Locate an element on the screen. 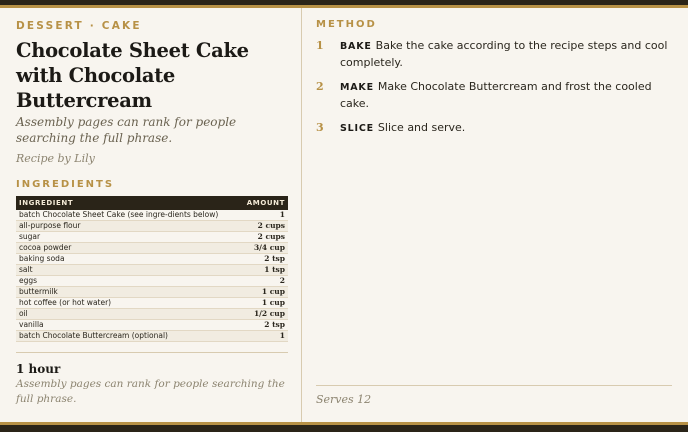 This screenshot has width=688, height=432. ingredient-amount: 1 tsp is located at coordinates (263, 270).